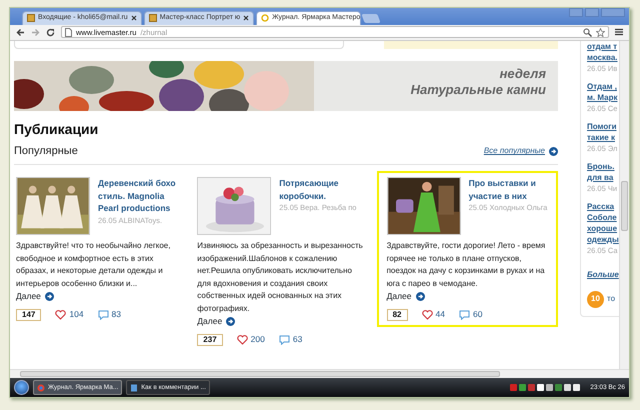 The width and height of the screenshot is (640, 410). I want to click on view-count: 82, so click(397, 314).